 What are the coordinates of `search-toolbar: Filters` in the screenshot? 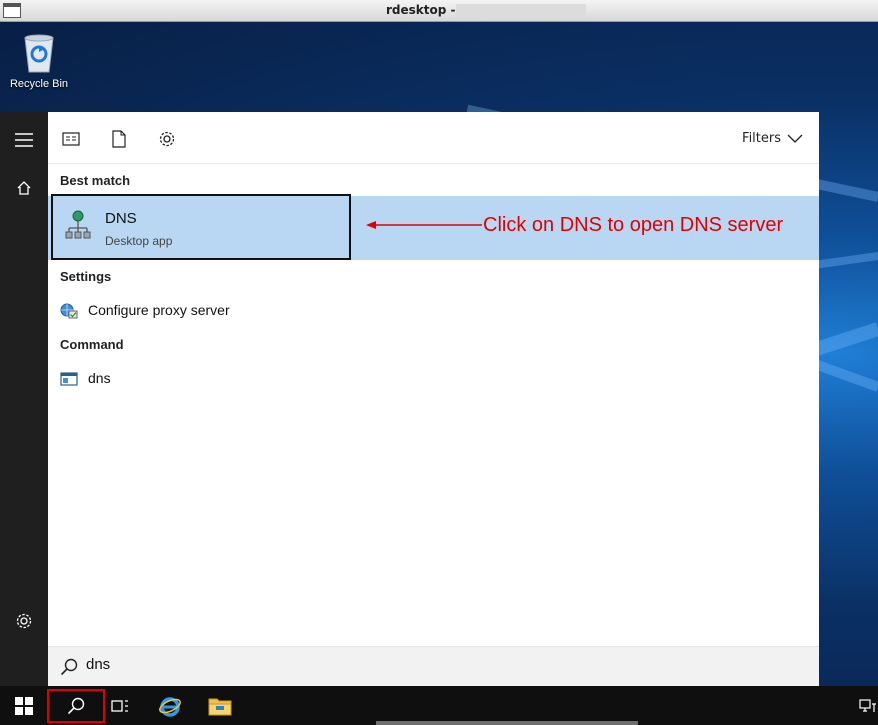 It's located at (433, 138).